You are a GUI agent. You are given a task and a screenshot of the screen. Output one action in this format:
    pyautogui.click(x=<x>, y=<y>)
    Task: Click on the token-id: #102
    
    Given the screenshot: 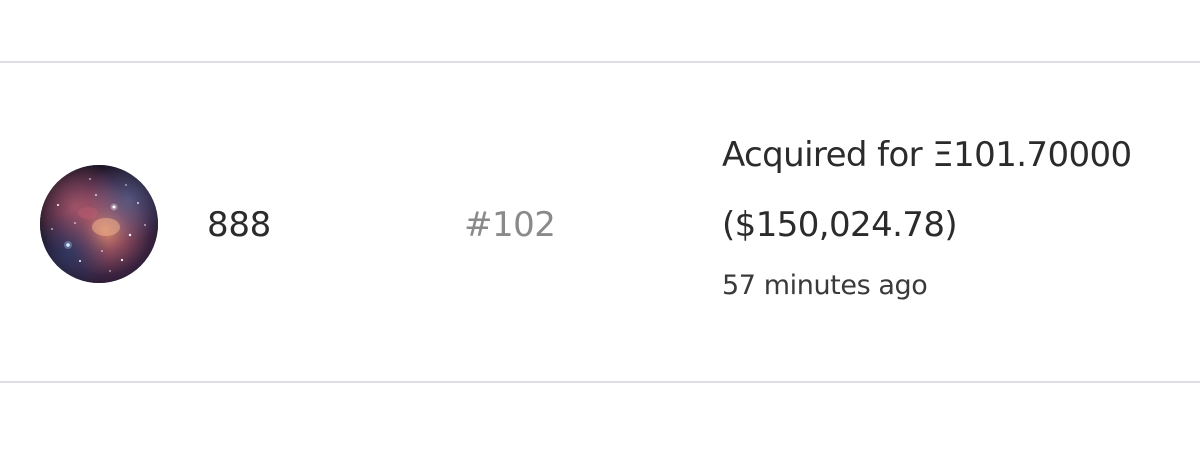 What is the action you would take?
    pyautogui.click(x=510, y=225)
    